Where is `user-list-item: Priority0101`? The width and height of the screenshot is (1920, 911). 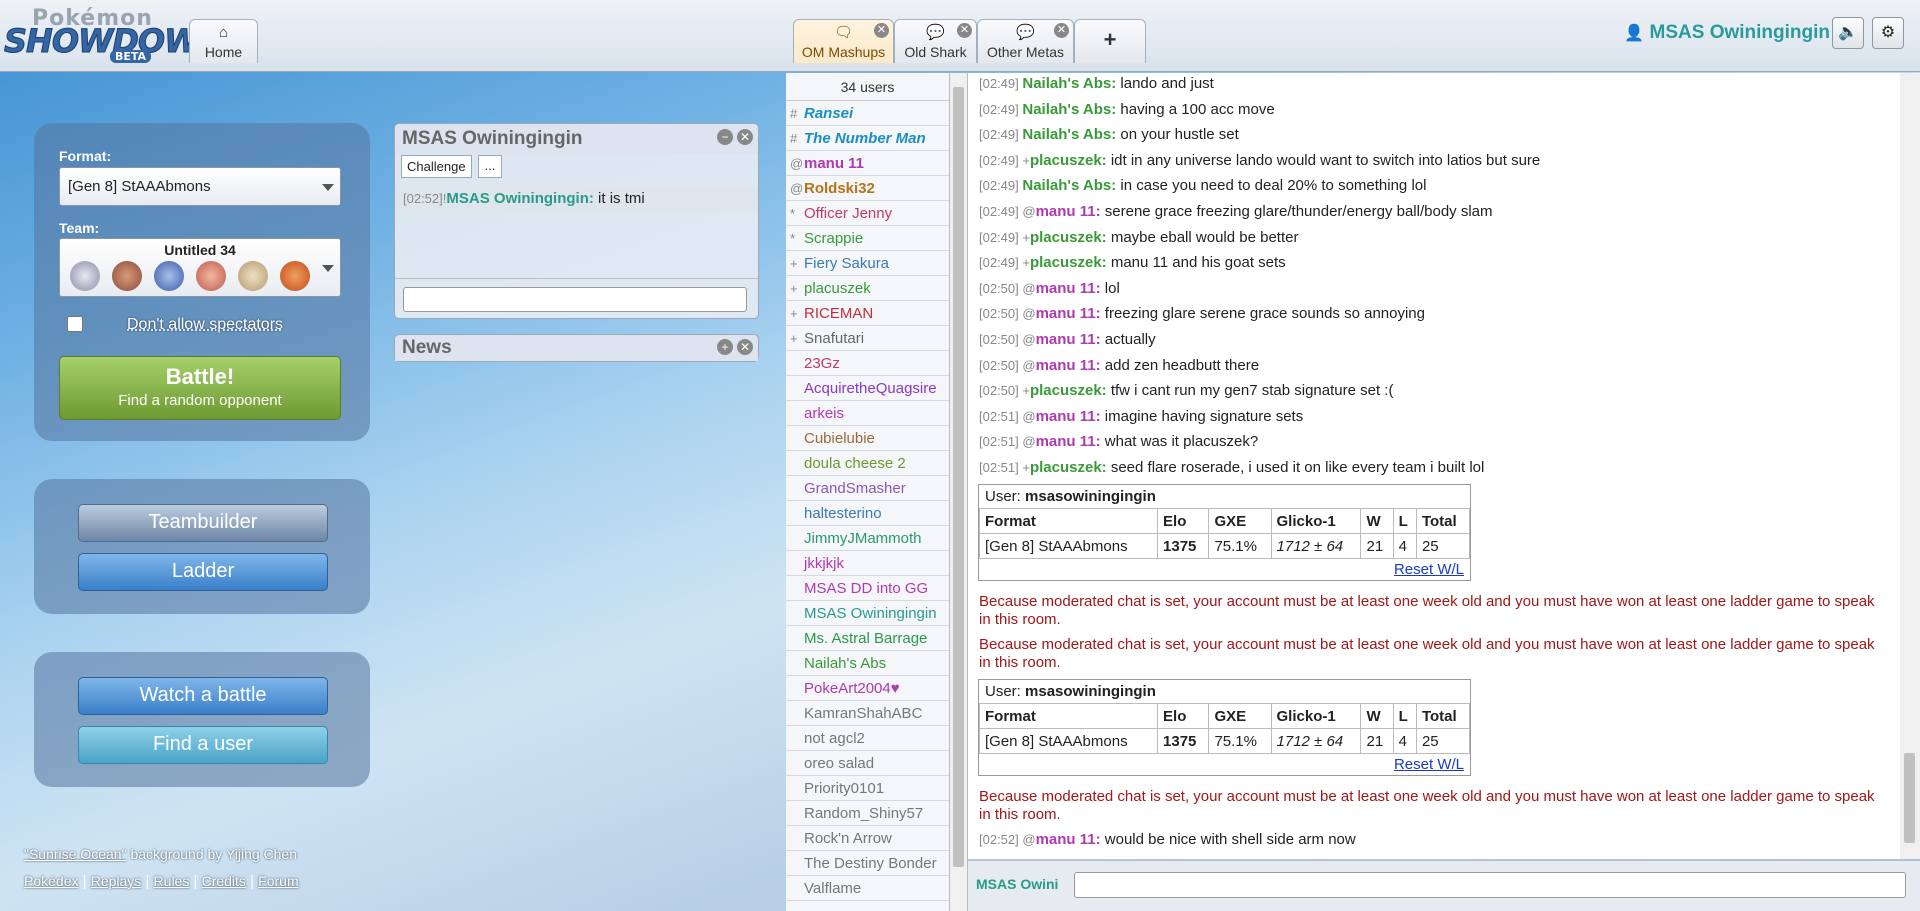
user-list-item: Priority0101 is located at coordinates (867, 788).